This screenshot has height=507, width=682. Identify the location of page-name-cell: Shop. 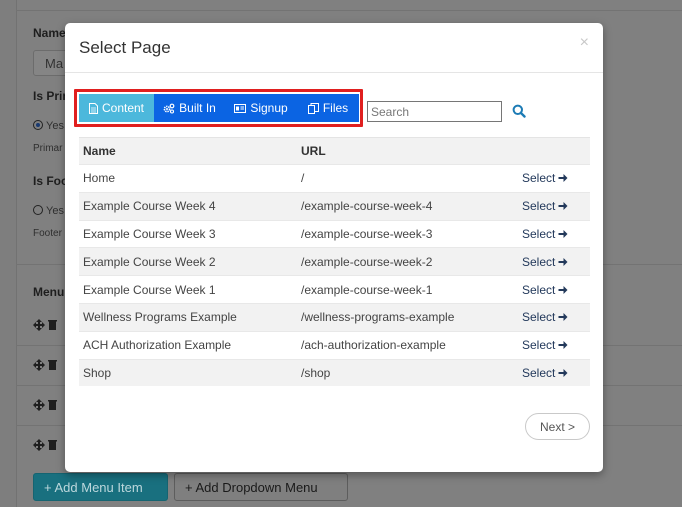
(97, 372).